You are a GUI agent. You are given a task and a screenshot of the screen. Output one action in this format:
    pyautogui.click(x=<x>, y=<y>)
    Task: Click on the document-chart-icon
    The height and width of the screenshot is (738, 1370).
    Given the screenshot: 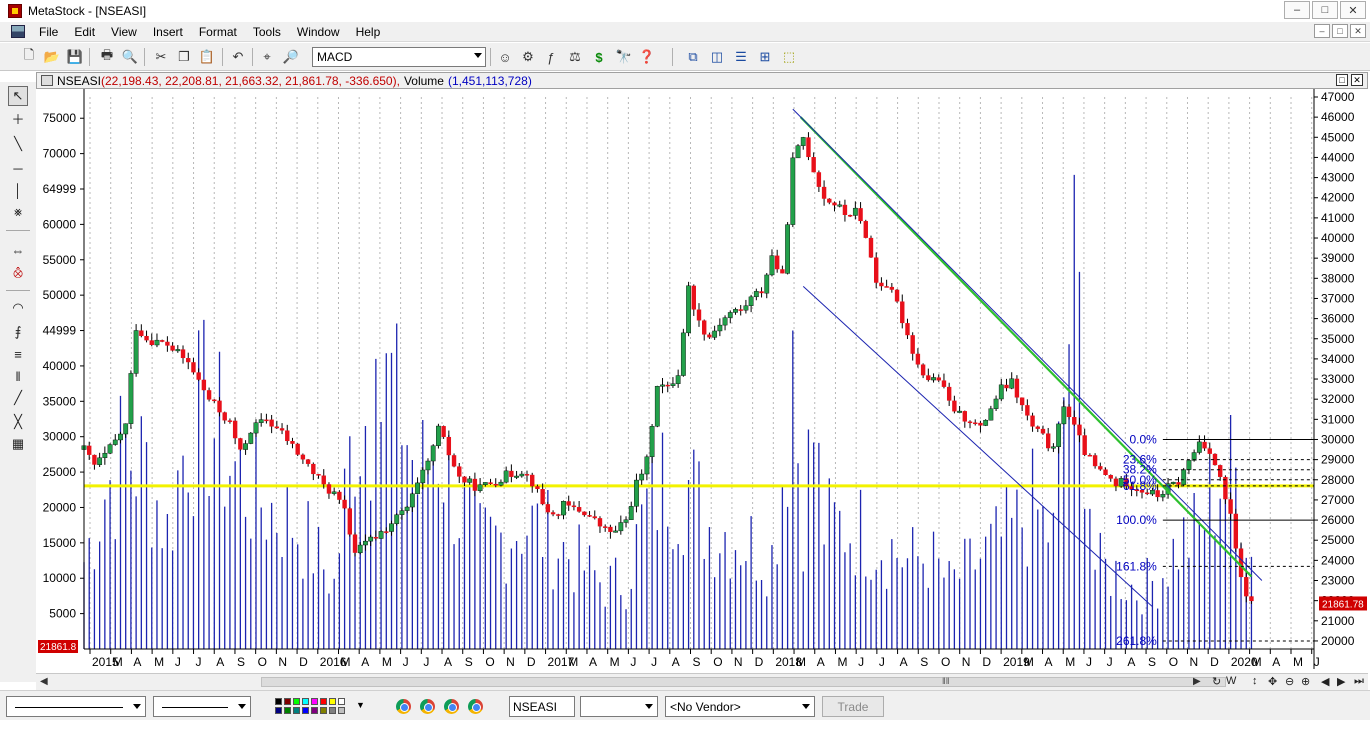 What is the action you would take?
    pyautogui.click(x=18, y=31)
    